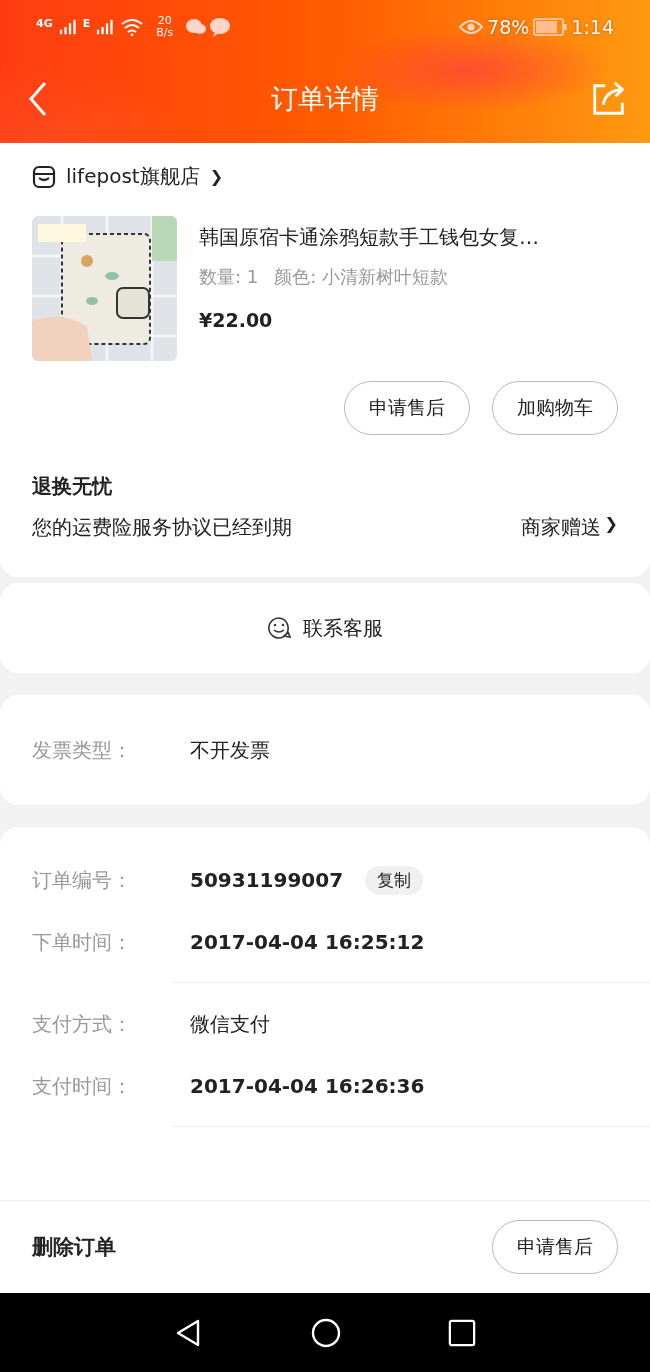 The height and width of the screenshot is (1372, 650). What do you see at coordinates (208, 27) in the screenshot?
I see `chat-icons` at bounding box center [208, 27].